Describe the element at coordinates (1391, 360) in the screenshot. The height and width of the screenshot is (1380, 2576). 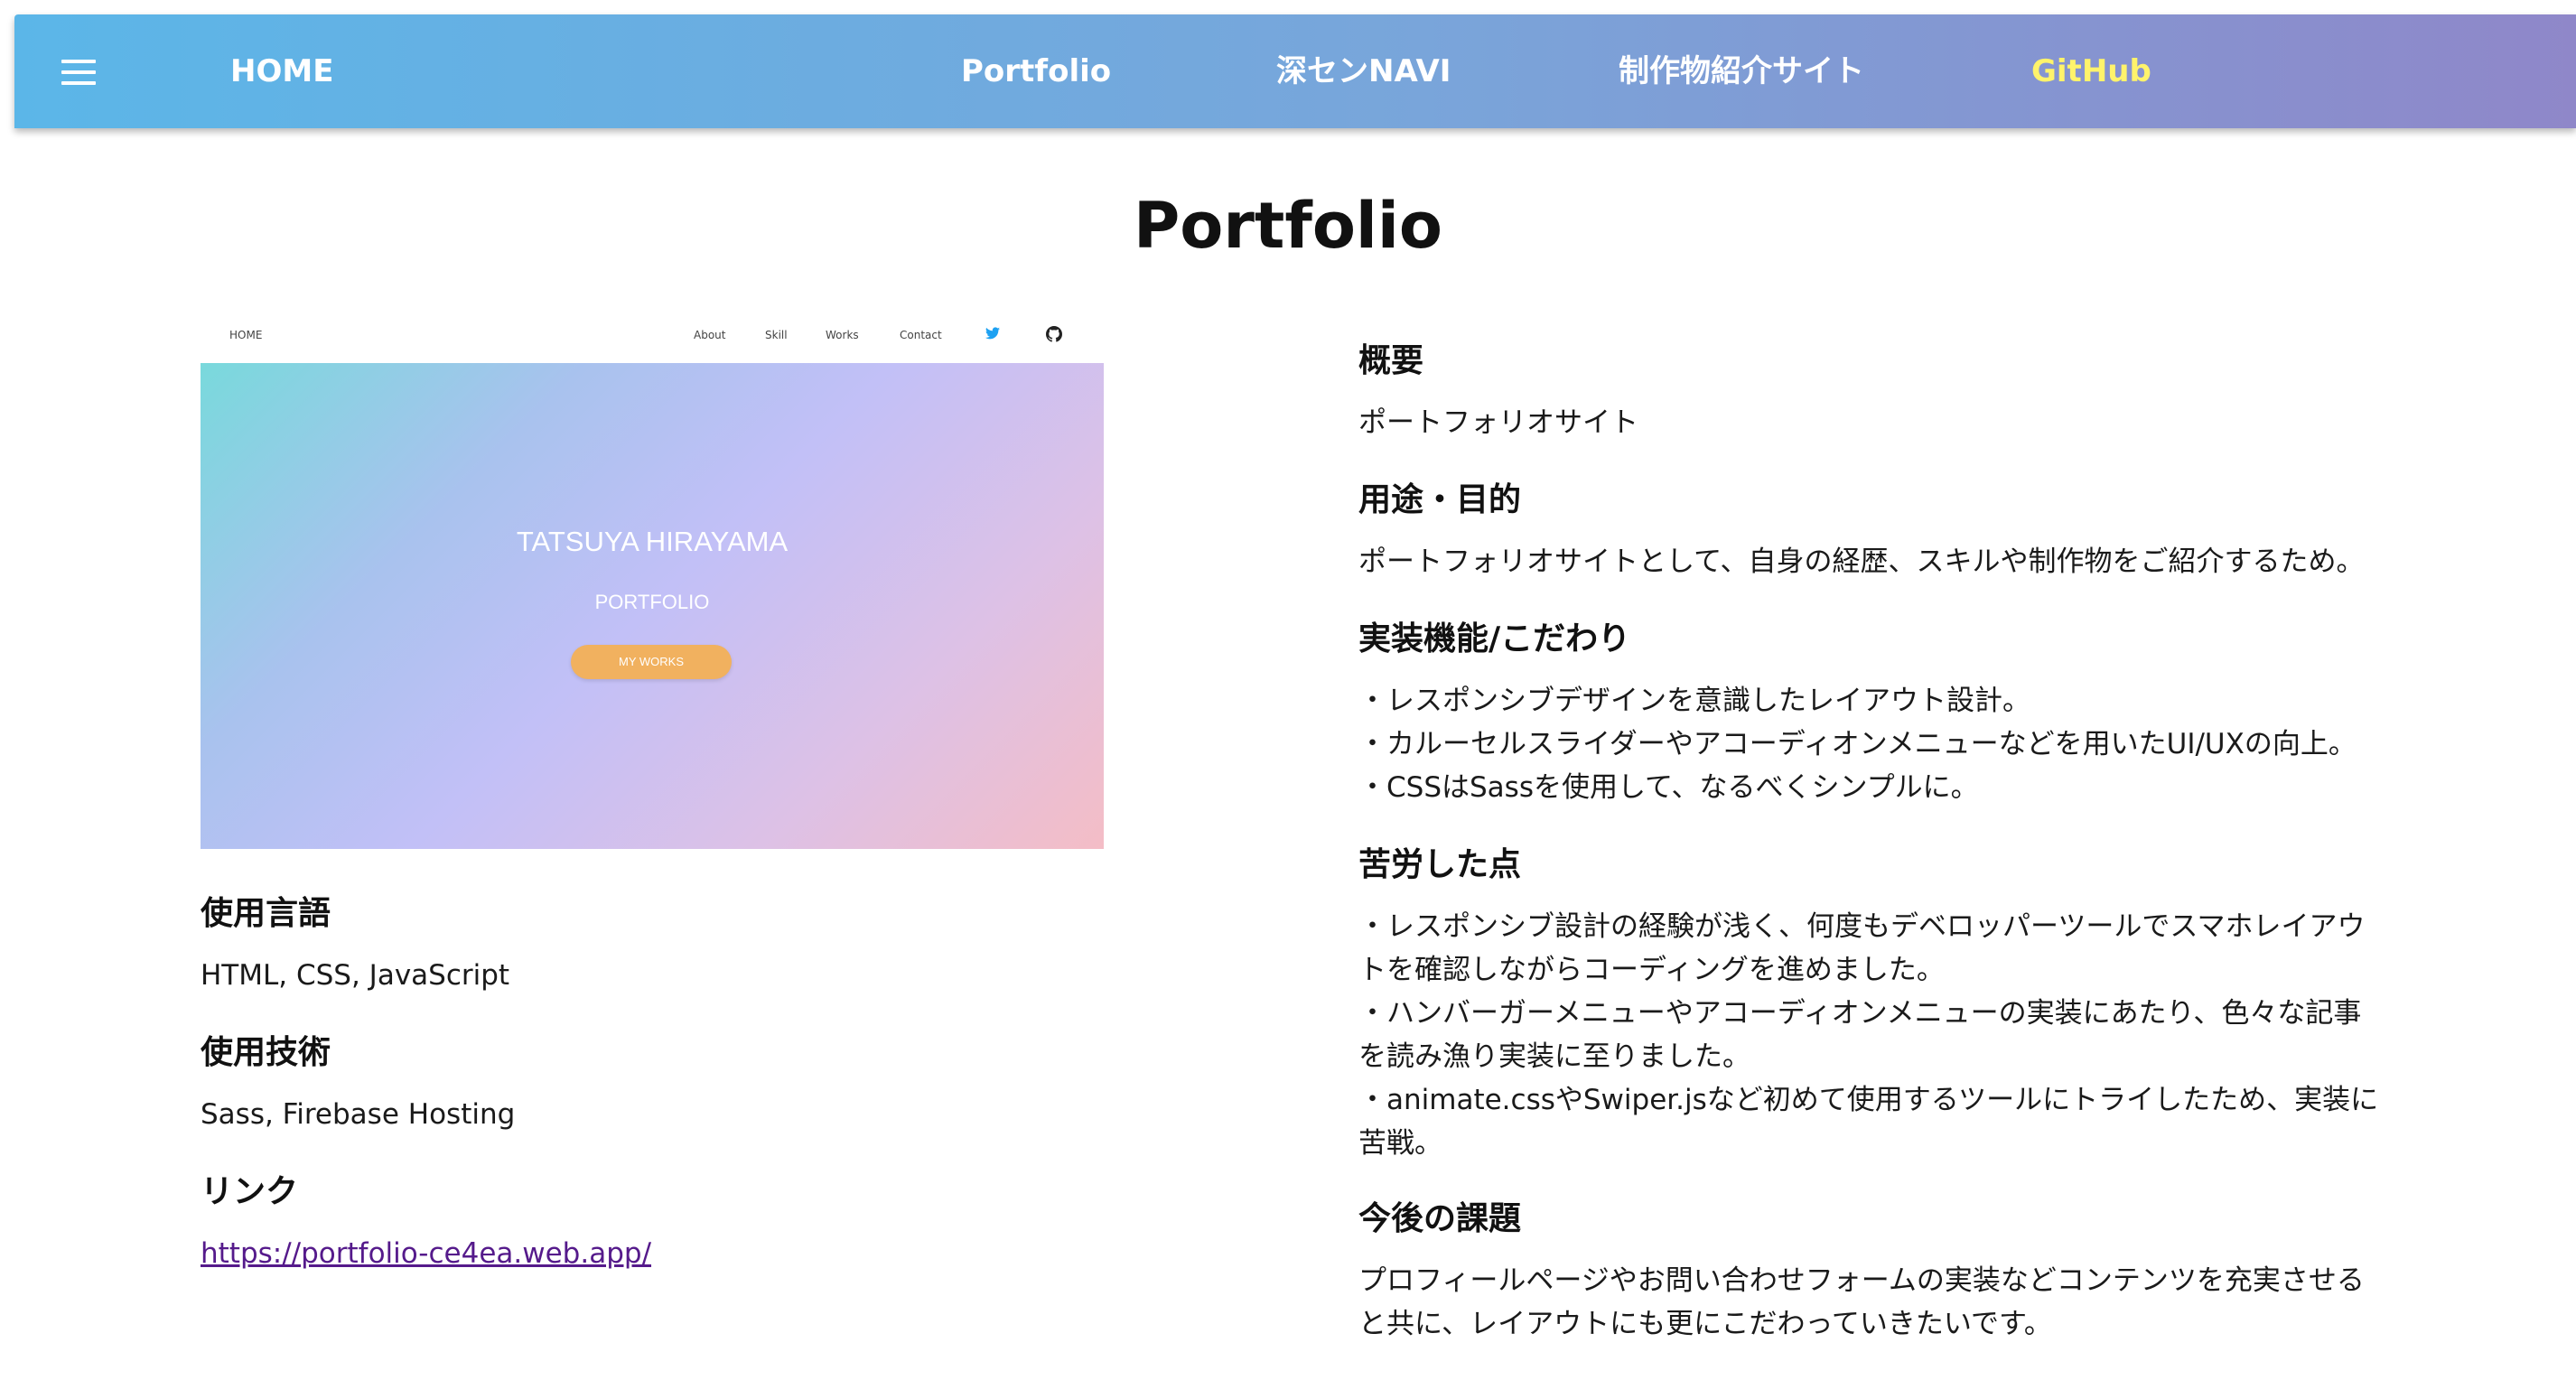
I see `overview-heading: 概要` at that location.